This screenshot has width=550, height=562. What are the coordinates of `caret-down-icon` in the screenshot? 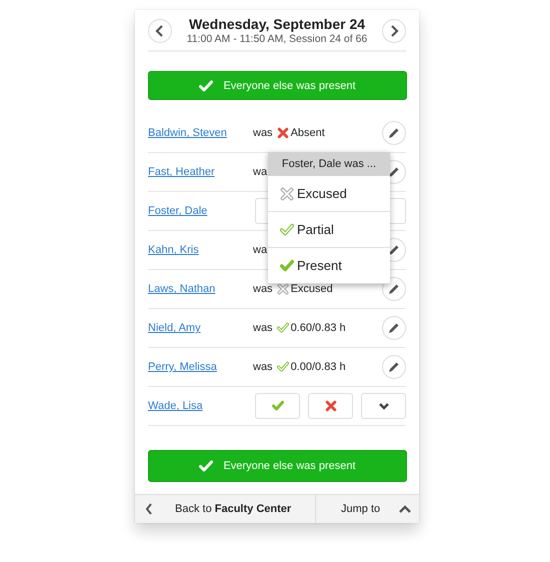 It's located at (384, 406).